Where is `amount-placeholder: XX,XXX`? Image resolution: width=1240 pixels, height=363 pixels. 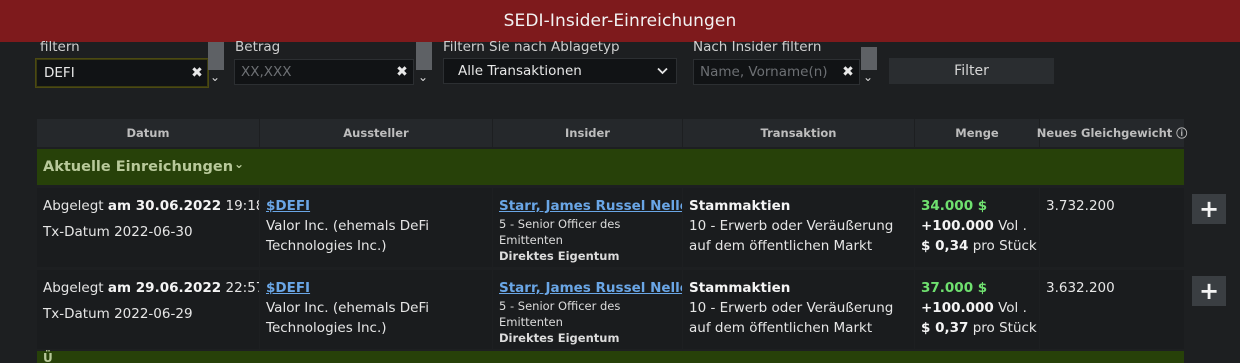 amount-placeholder: XX,XXX is located at coordinates (266, 72).